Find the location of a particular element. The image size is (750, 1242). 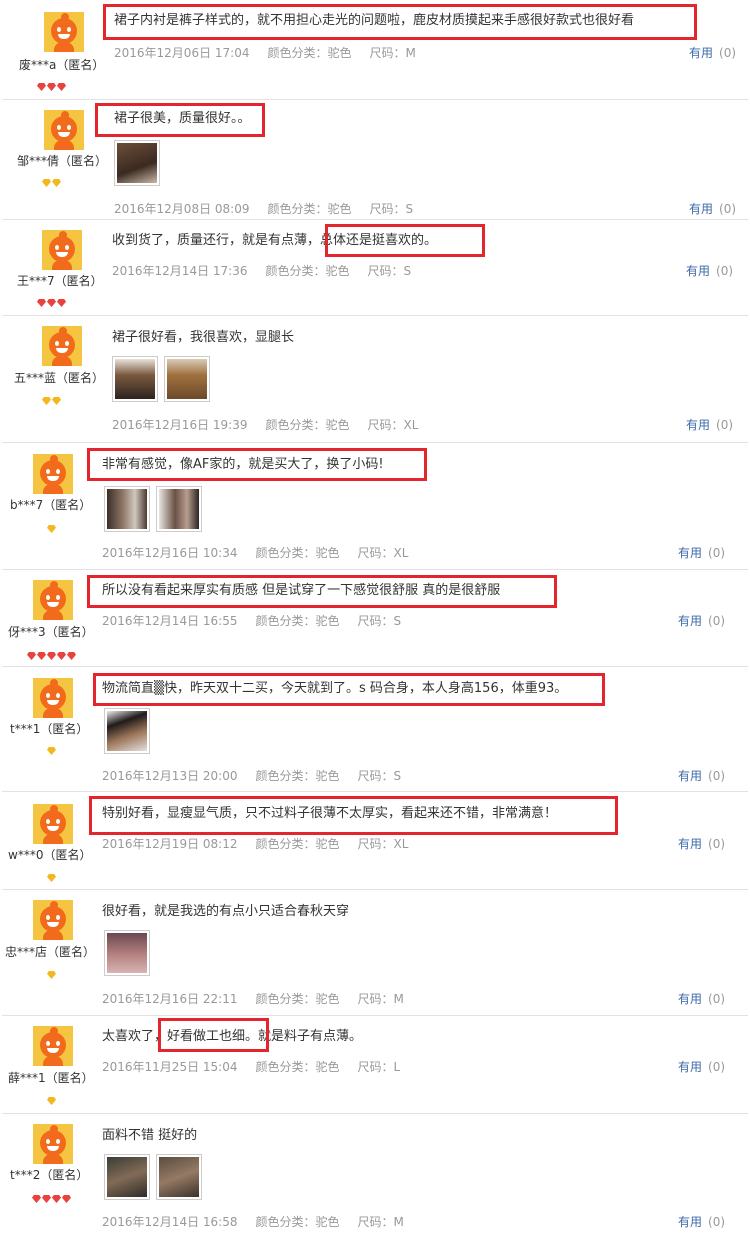

review-meta: 2016年12月06日 17:04 颜色分类：驼色 尺码：M is located at coordinates (274, 52).